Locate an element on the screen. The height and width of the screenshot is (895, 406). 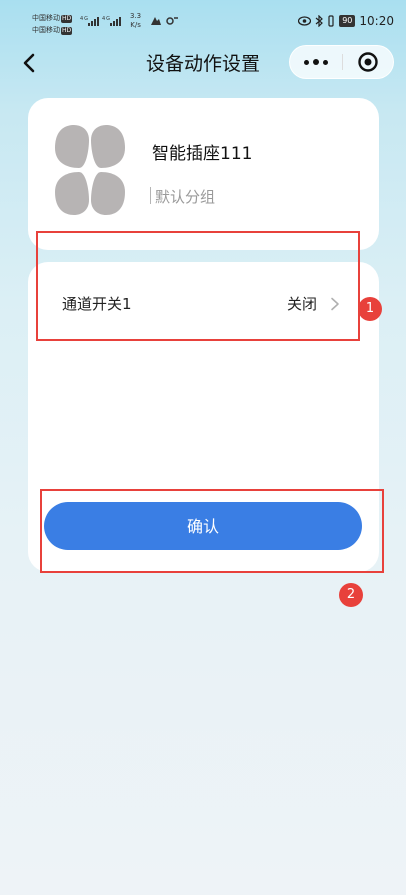
net-speed-unit: K/s is located at coordinates (135, 25).